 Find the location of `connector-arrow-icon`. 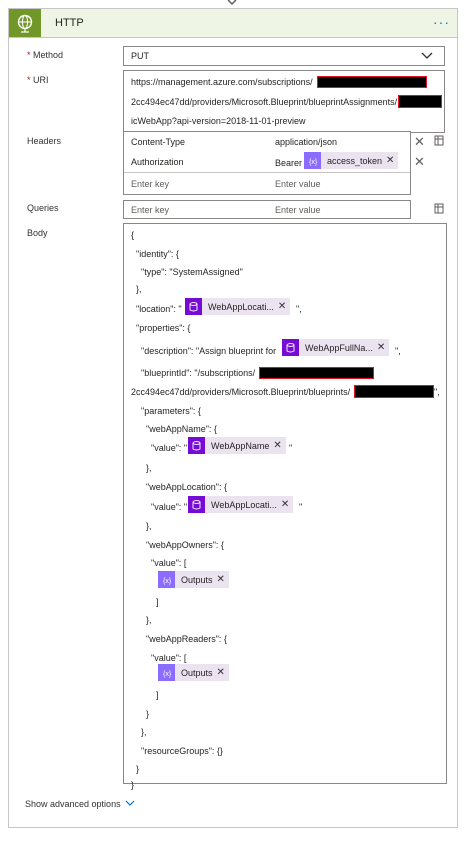

connector-arrow-icon is located at coordinates (232, 3).